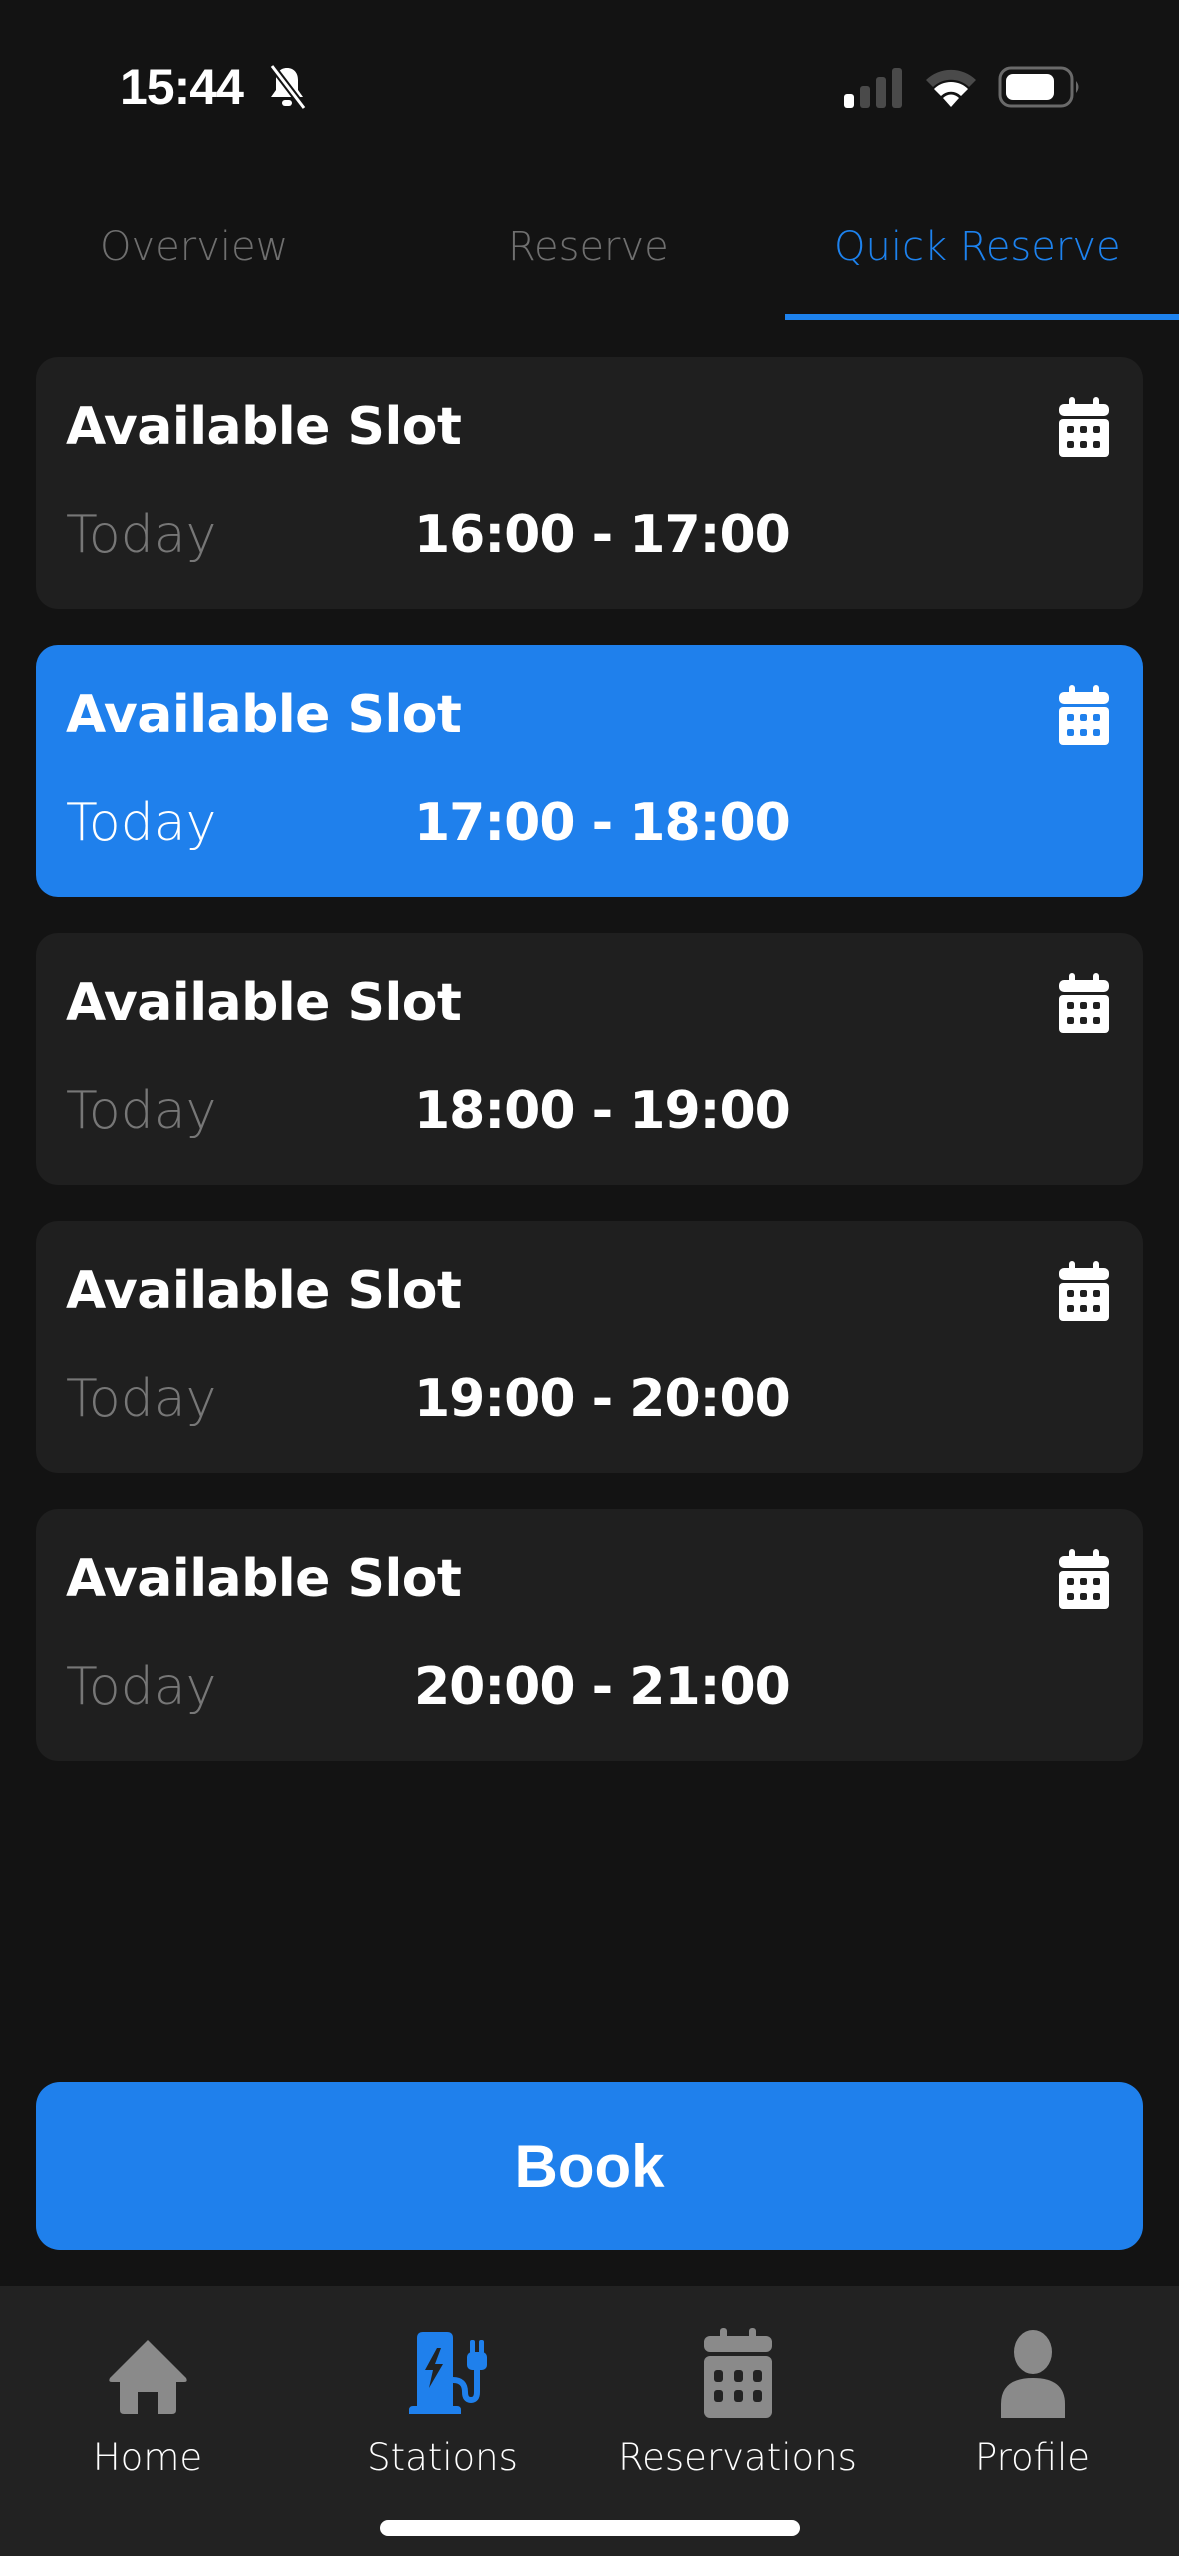  I want to click on battery-icon, so click(1038, 87).